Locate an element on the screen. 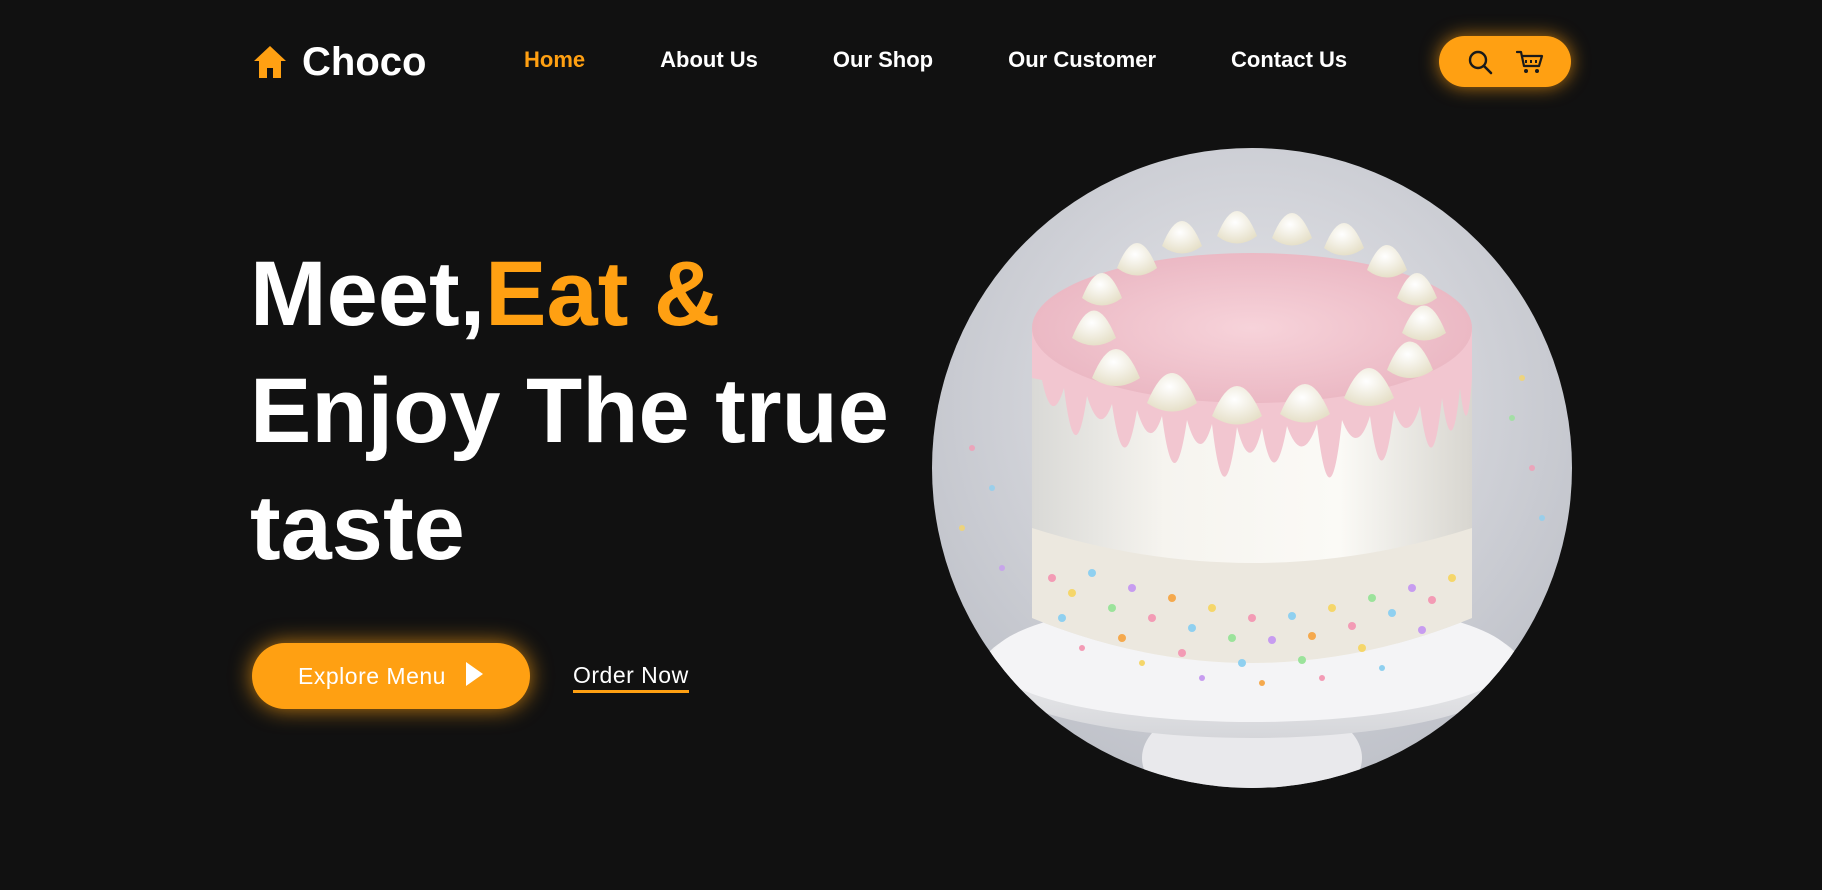 The image size is (1822, 890). hero-title-line2: Enjoy The true is located at coordinates (569, 411).